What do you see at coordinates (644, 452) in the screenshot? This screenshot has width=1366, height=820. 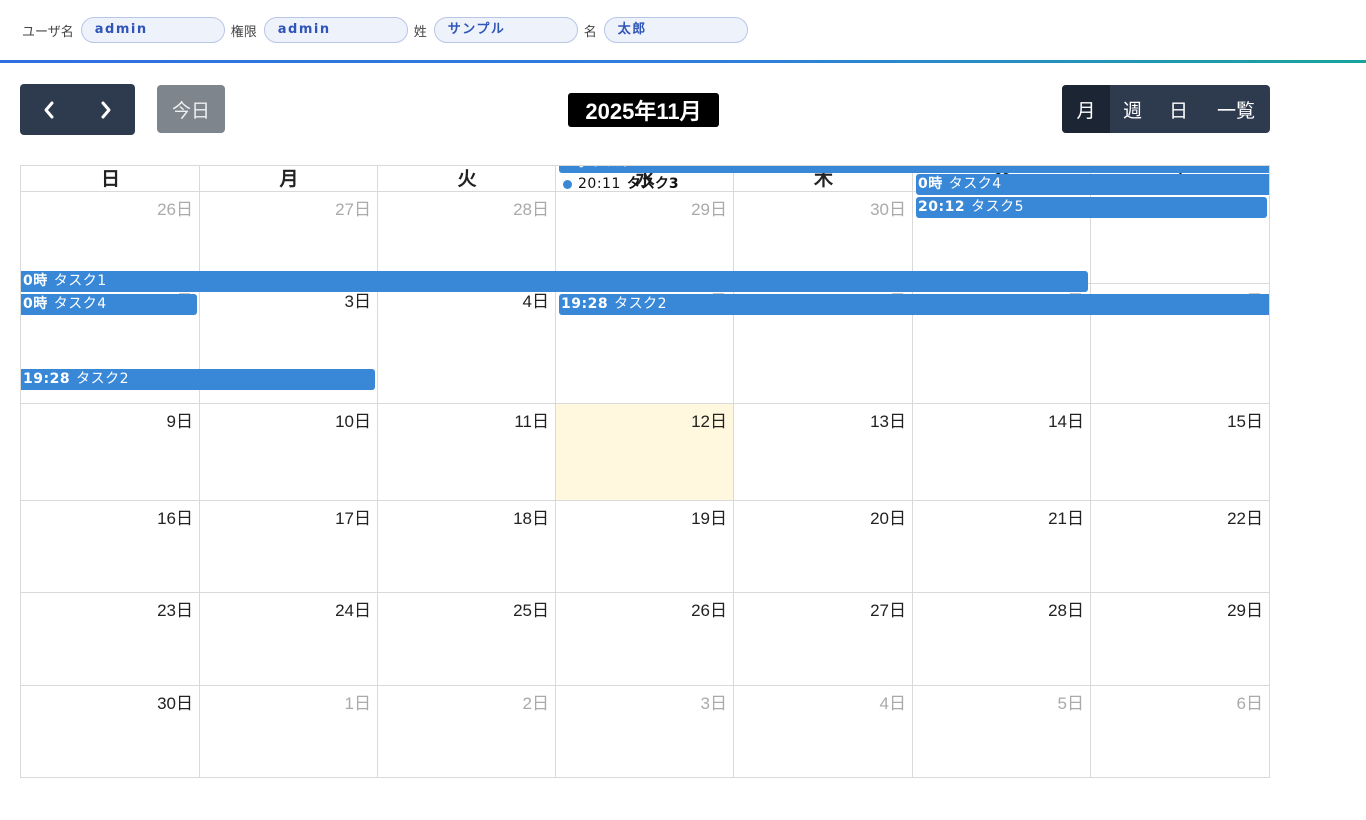 I see `day-cell: 12日` at bounding box center [644, 452].